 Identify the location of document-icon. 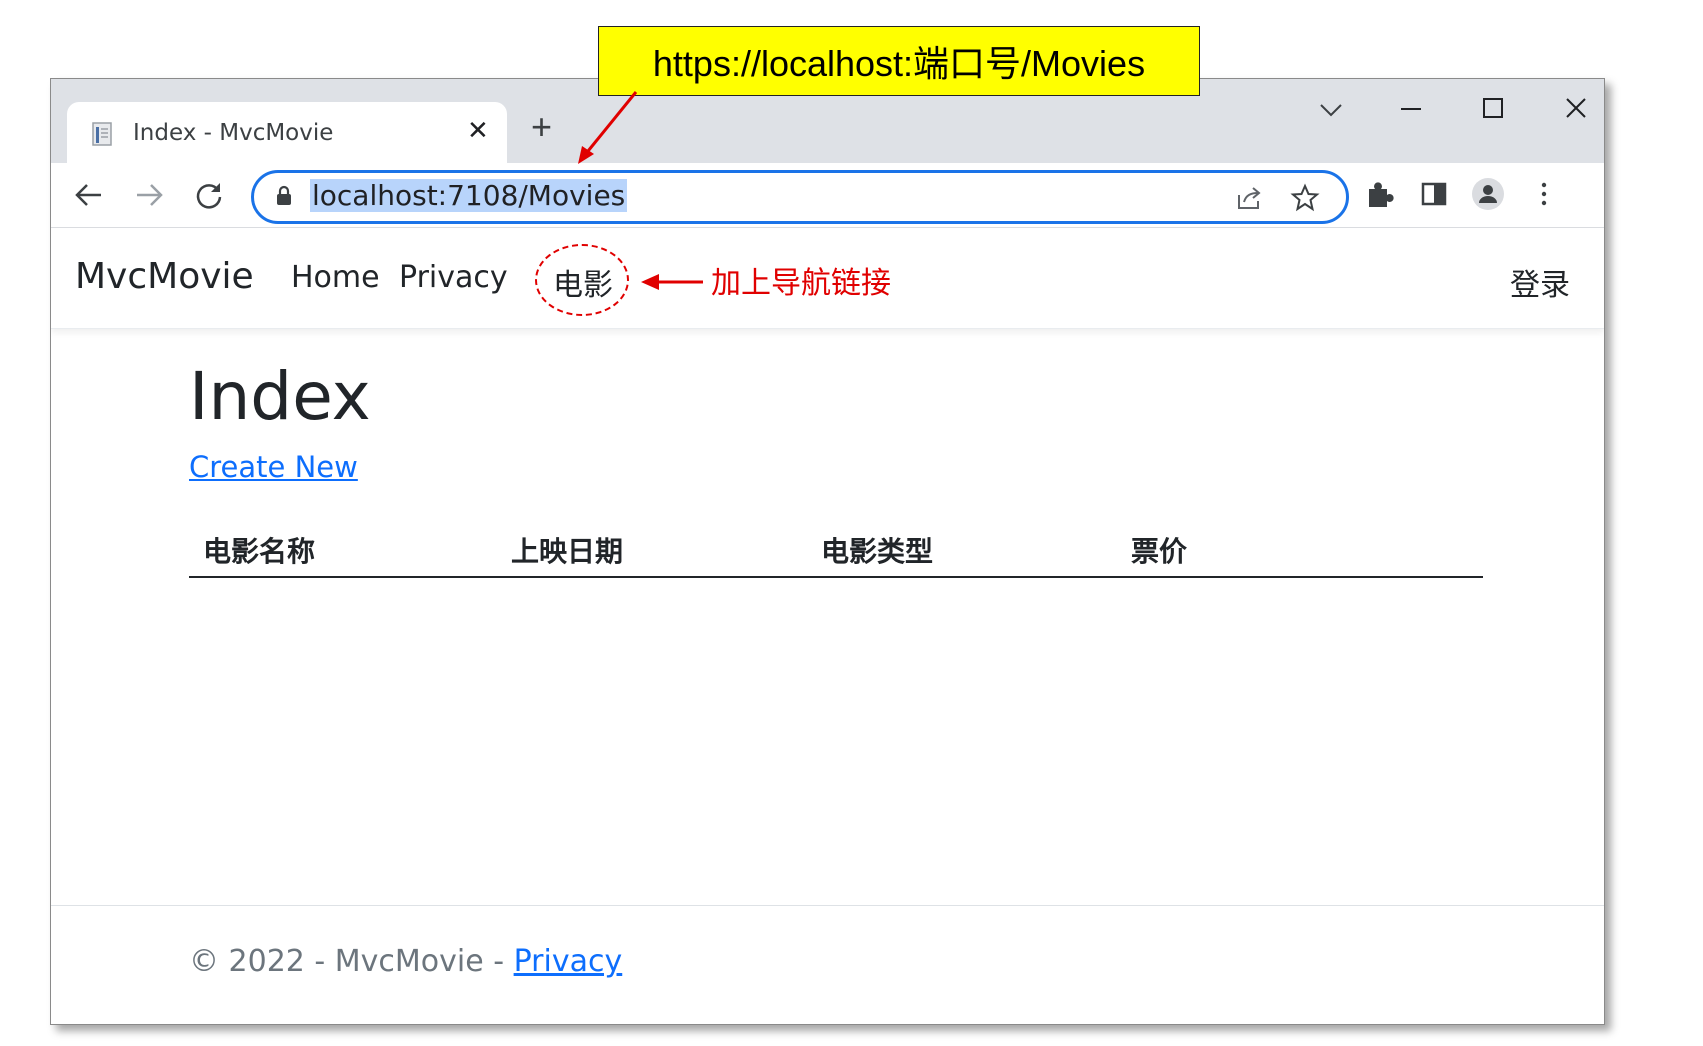
(102, 134).